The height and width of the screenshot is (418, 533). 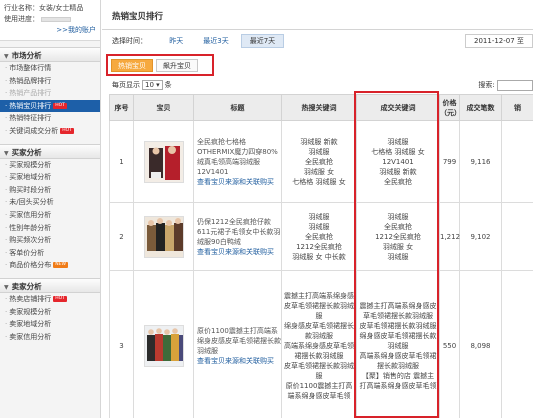 What do you see at coordinates (60, 265) in the screenshot?
I see `badge: NEW` at bounding box center [60, 265].